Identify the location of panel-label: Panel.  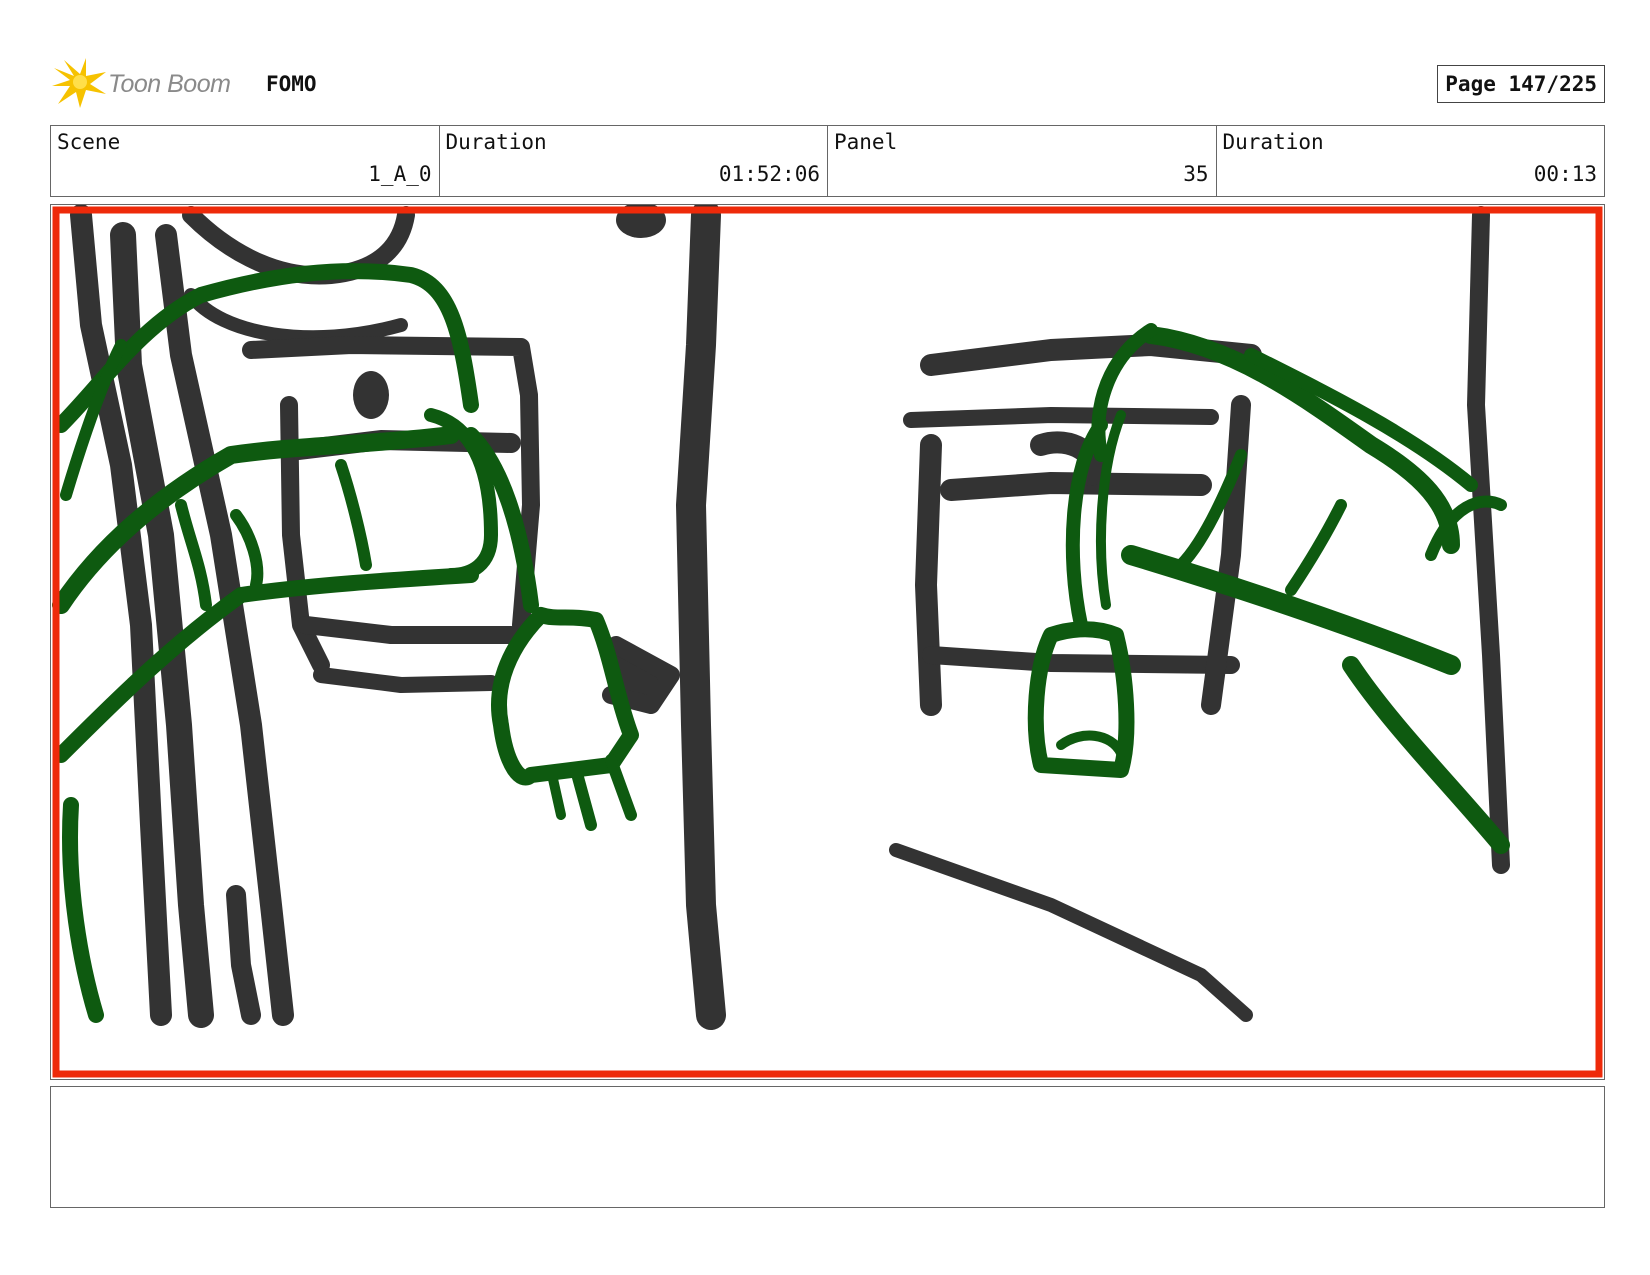
(866, 142).